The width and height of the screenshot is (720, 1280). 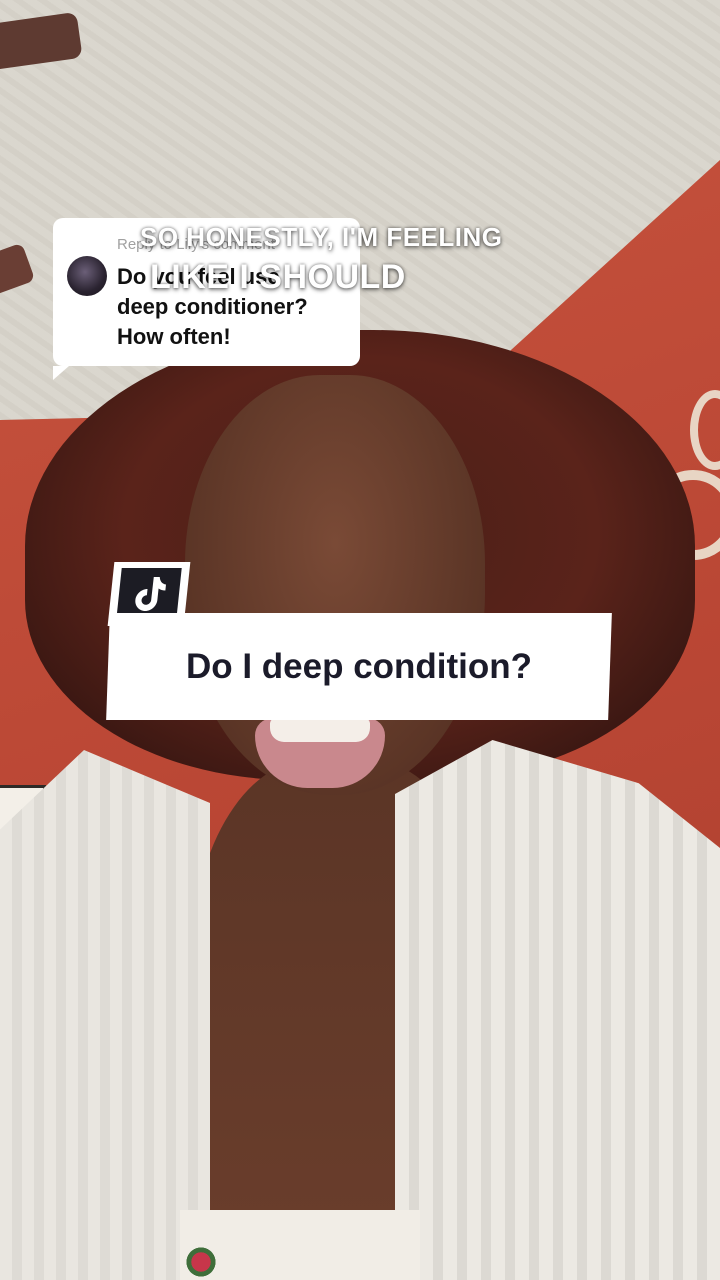 I want to click on teeth, so click(x=320, y=730).